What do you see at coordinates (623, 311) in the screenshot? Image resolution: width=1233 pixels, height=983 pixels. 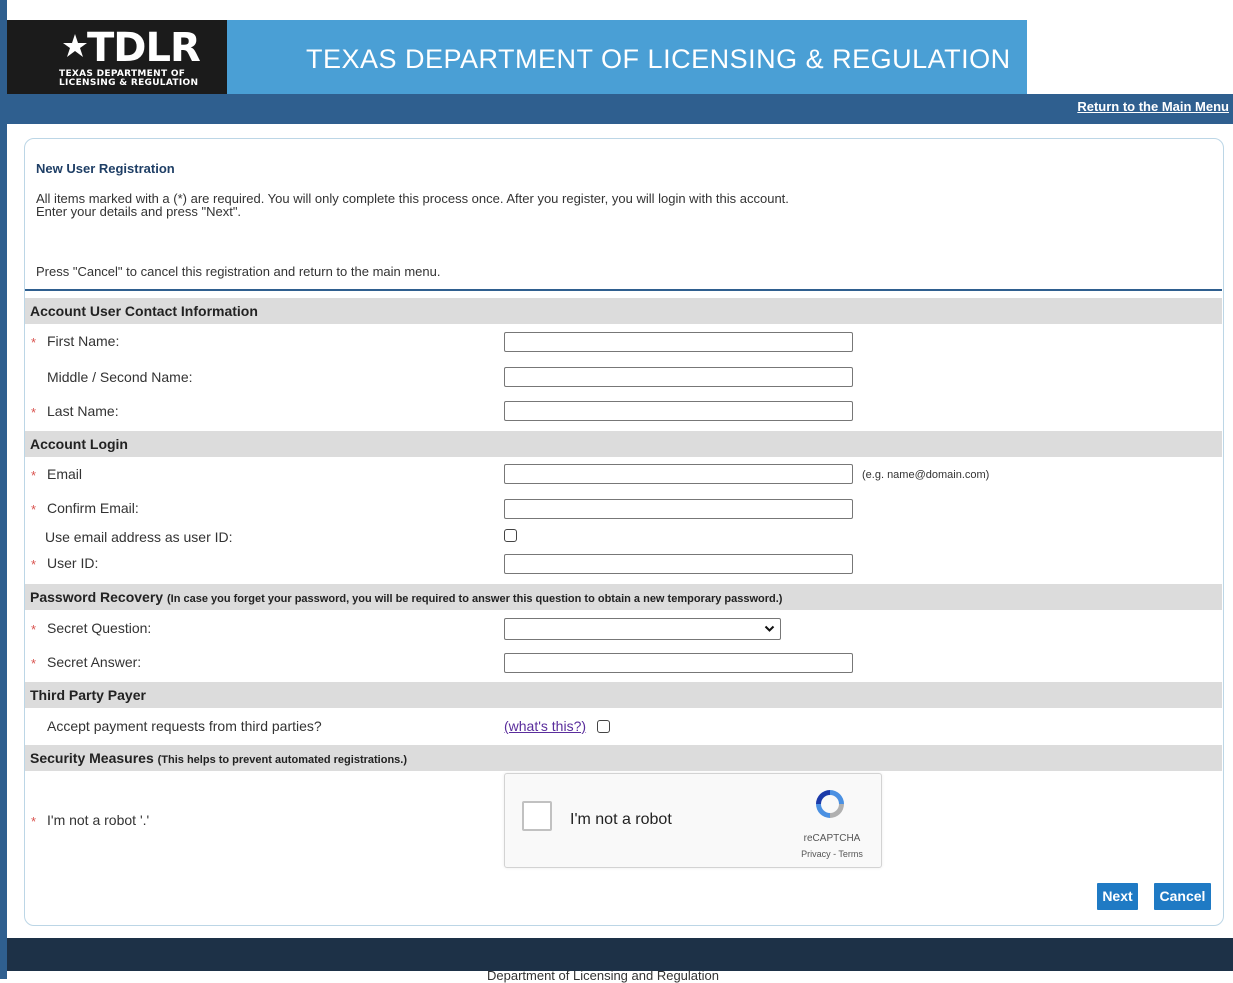 I see `section-contact-info: Account User Contact Information` at bounding box center [623, 311].